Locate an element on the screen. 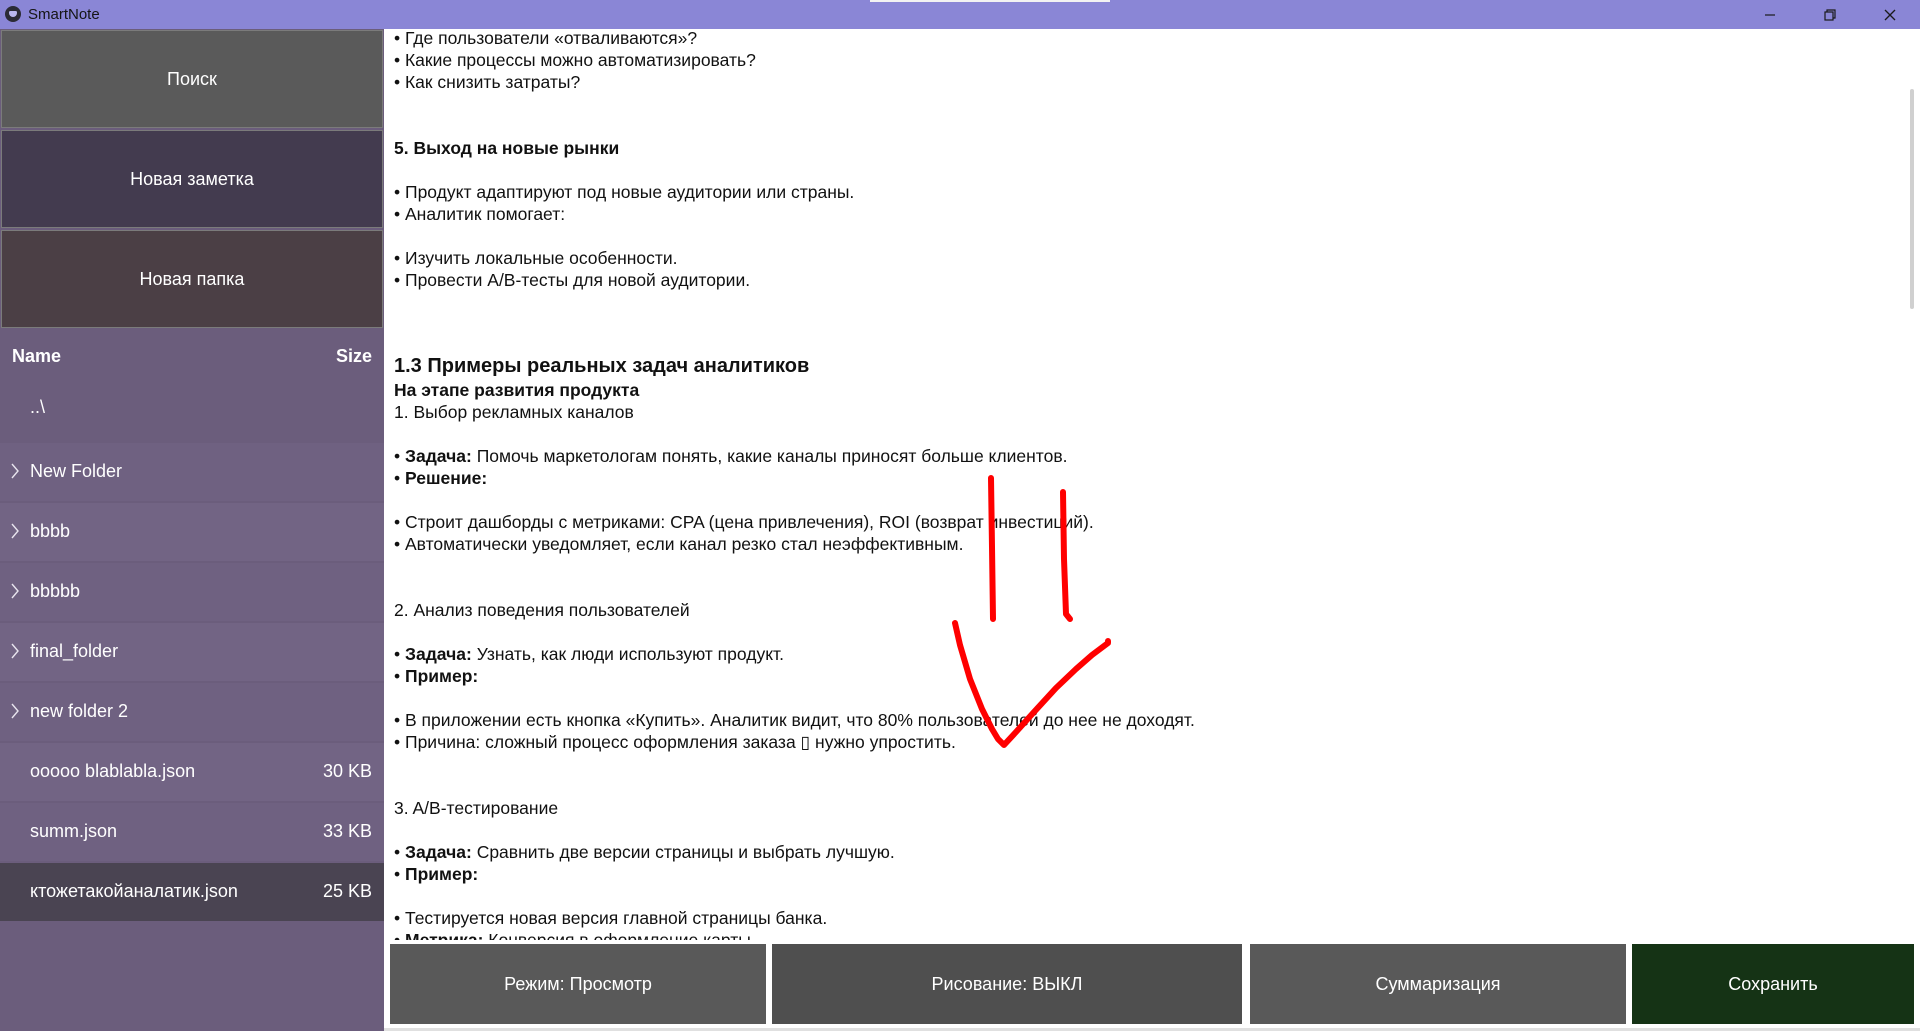 The width and height of the screenshot is (1920, 1031). title-accent-strip is located at coordinates (990, 1).